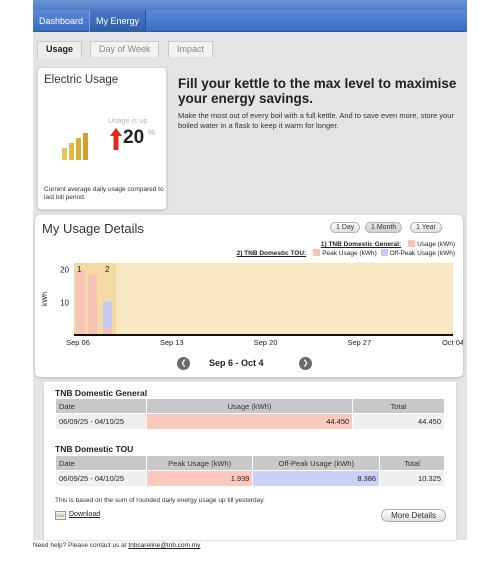 This screenshot has width=500, height=574. Describe the element at coordinates (107, 269) in the screenshot. I see `bar-group-label: 2` at that location.